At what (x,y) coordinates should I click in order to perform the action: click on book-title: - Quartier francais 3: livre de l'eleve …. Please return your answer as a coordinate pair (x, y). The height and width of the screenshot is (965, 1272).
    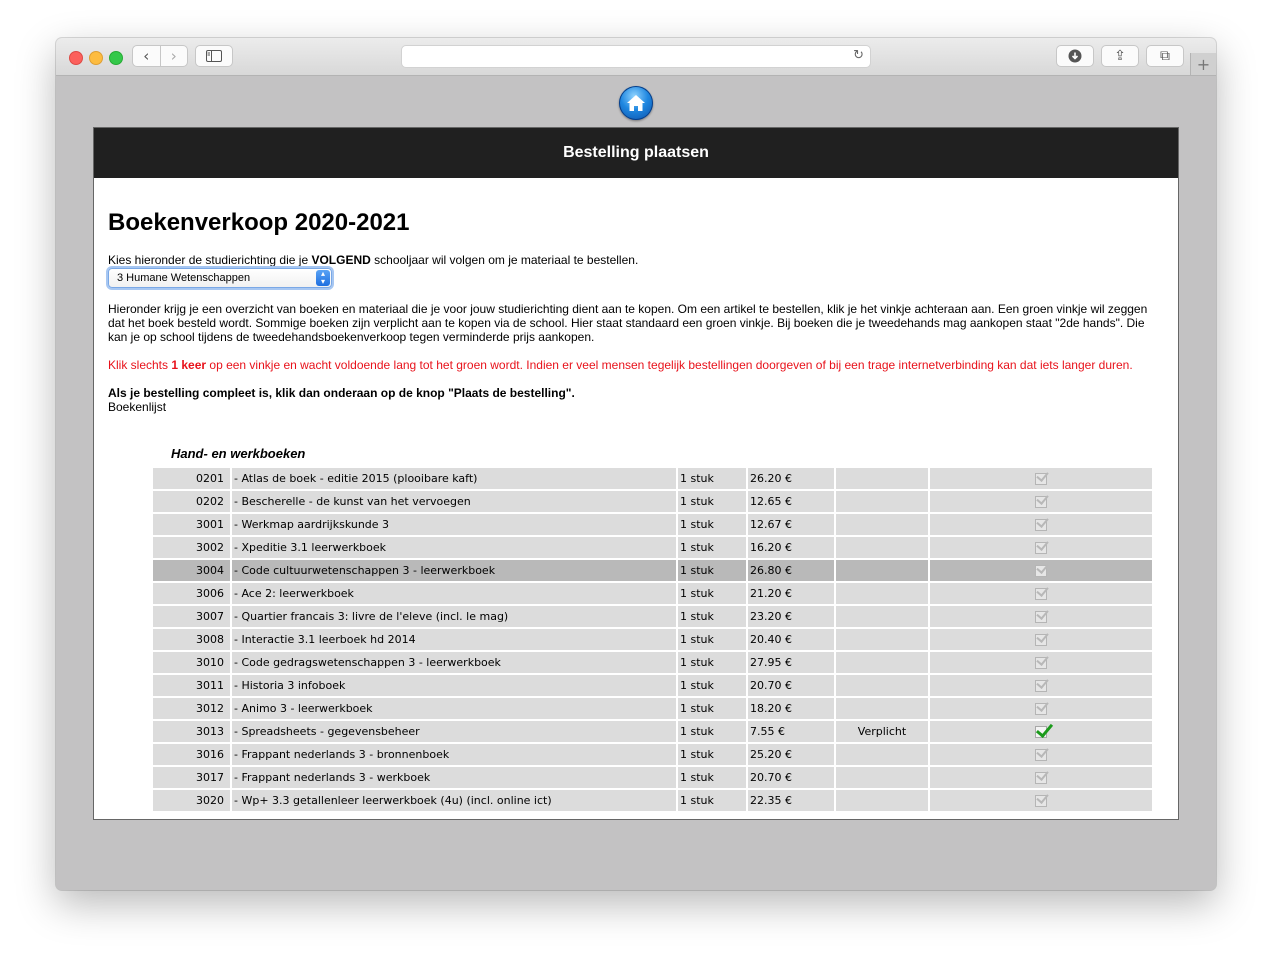
    Looking at the image, I should click on (454, 616).